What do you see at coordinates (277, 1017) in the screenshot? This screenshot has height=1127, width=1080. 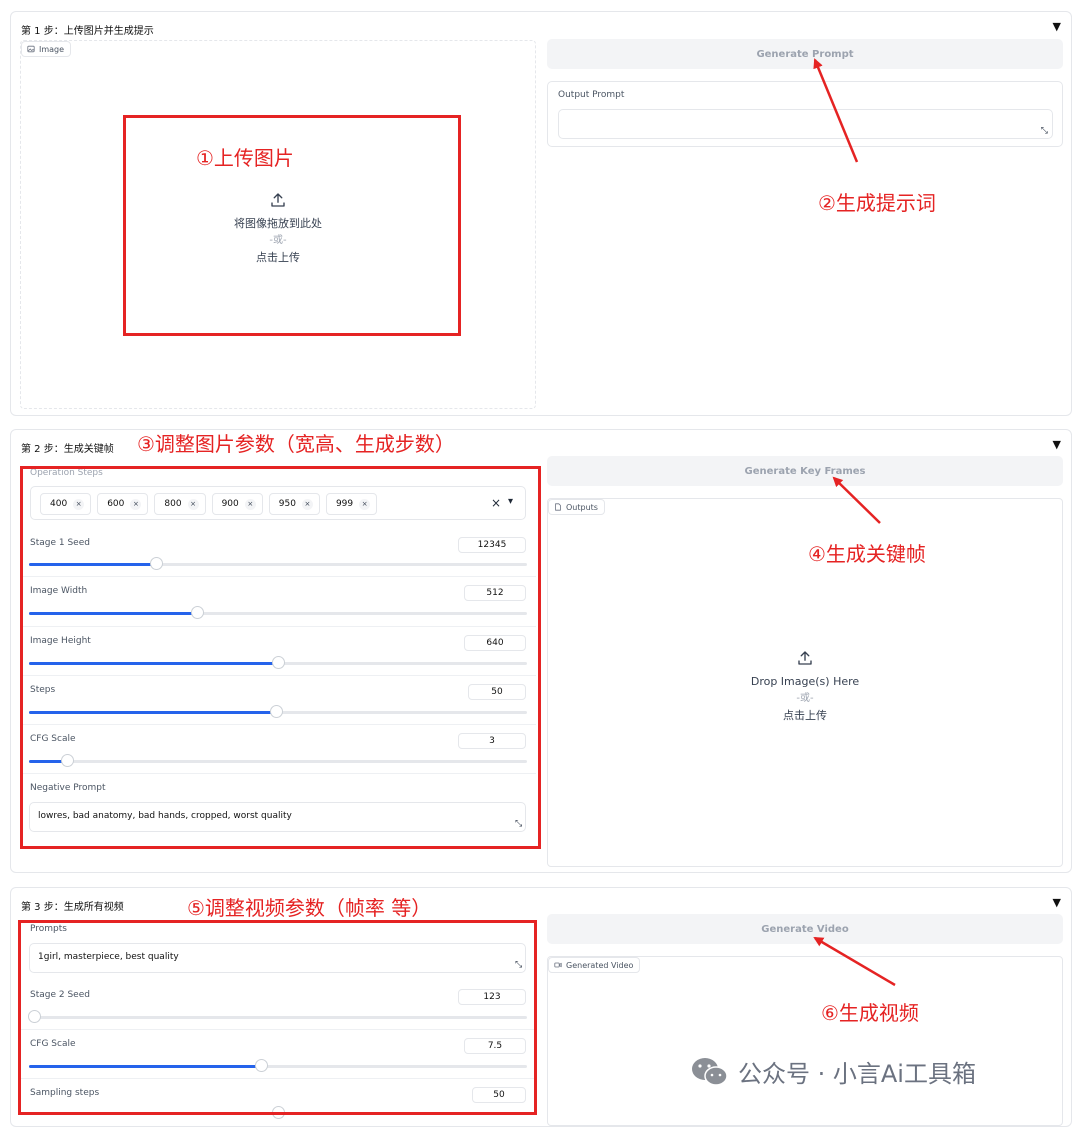 I see `annotation-box-video-params` at bounding box center [277, 1017].